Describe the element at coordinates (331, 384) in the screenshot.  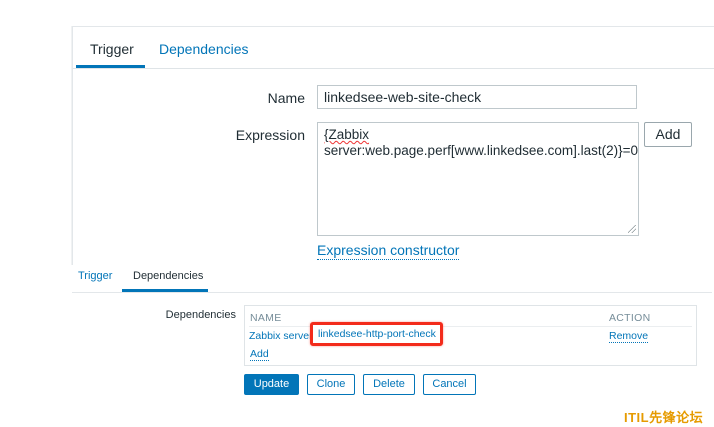
I see `clone-button: Clone` at that location.